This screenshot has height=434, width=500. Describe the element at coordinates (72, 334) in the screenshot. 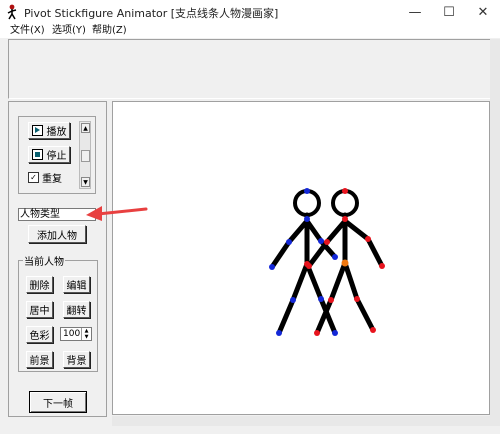

I see `scale-value: 100` at that location.